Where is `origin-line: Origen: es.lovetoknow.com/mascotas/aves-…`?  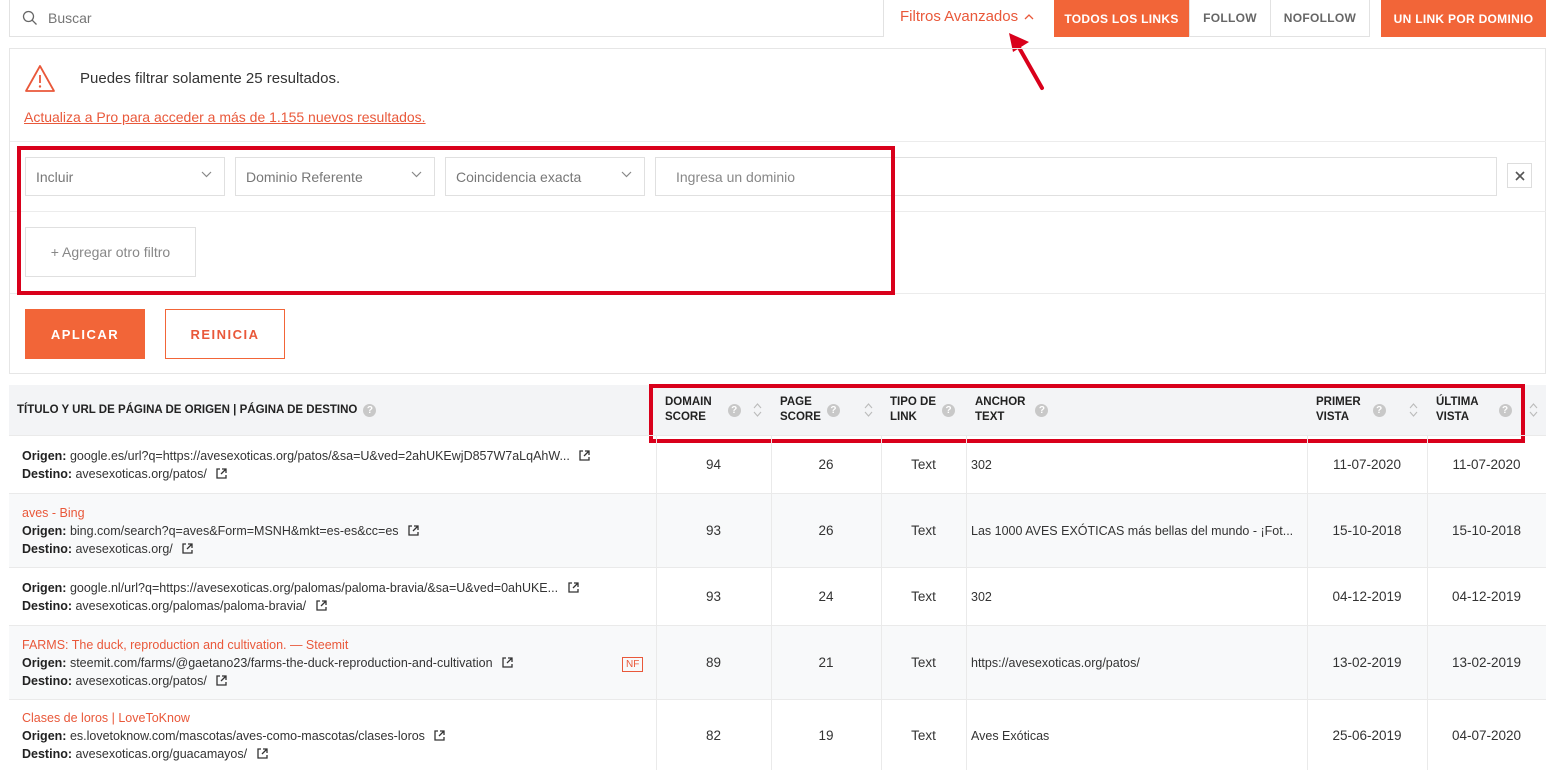 origin-line: Origen: es.lovetoknow.com/mascotas/aves-… is located at coordinates (234, 736).